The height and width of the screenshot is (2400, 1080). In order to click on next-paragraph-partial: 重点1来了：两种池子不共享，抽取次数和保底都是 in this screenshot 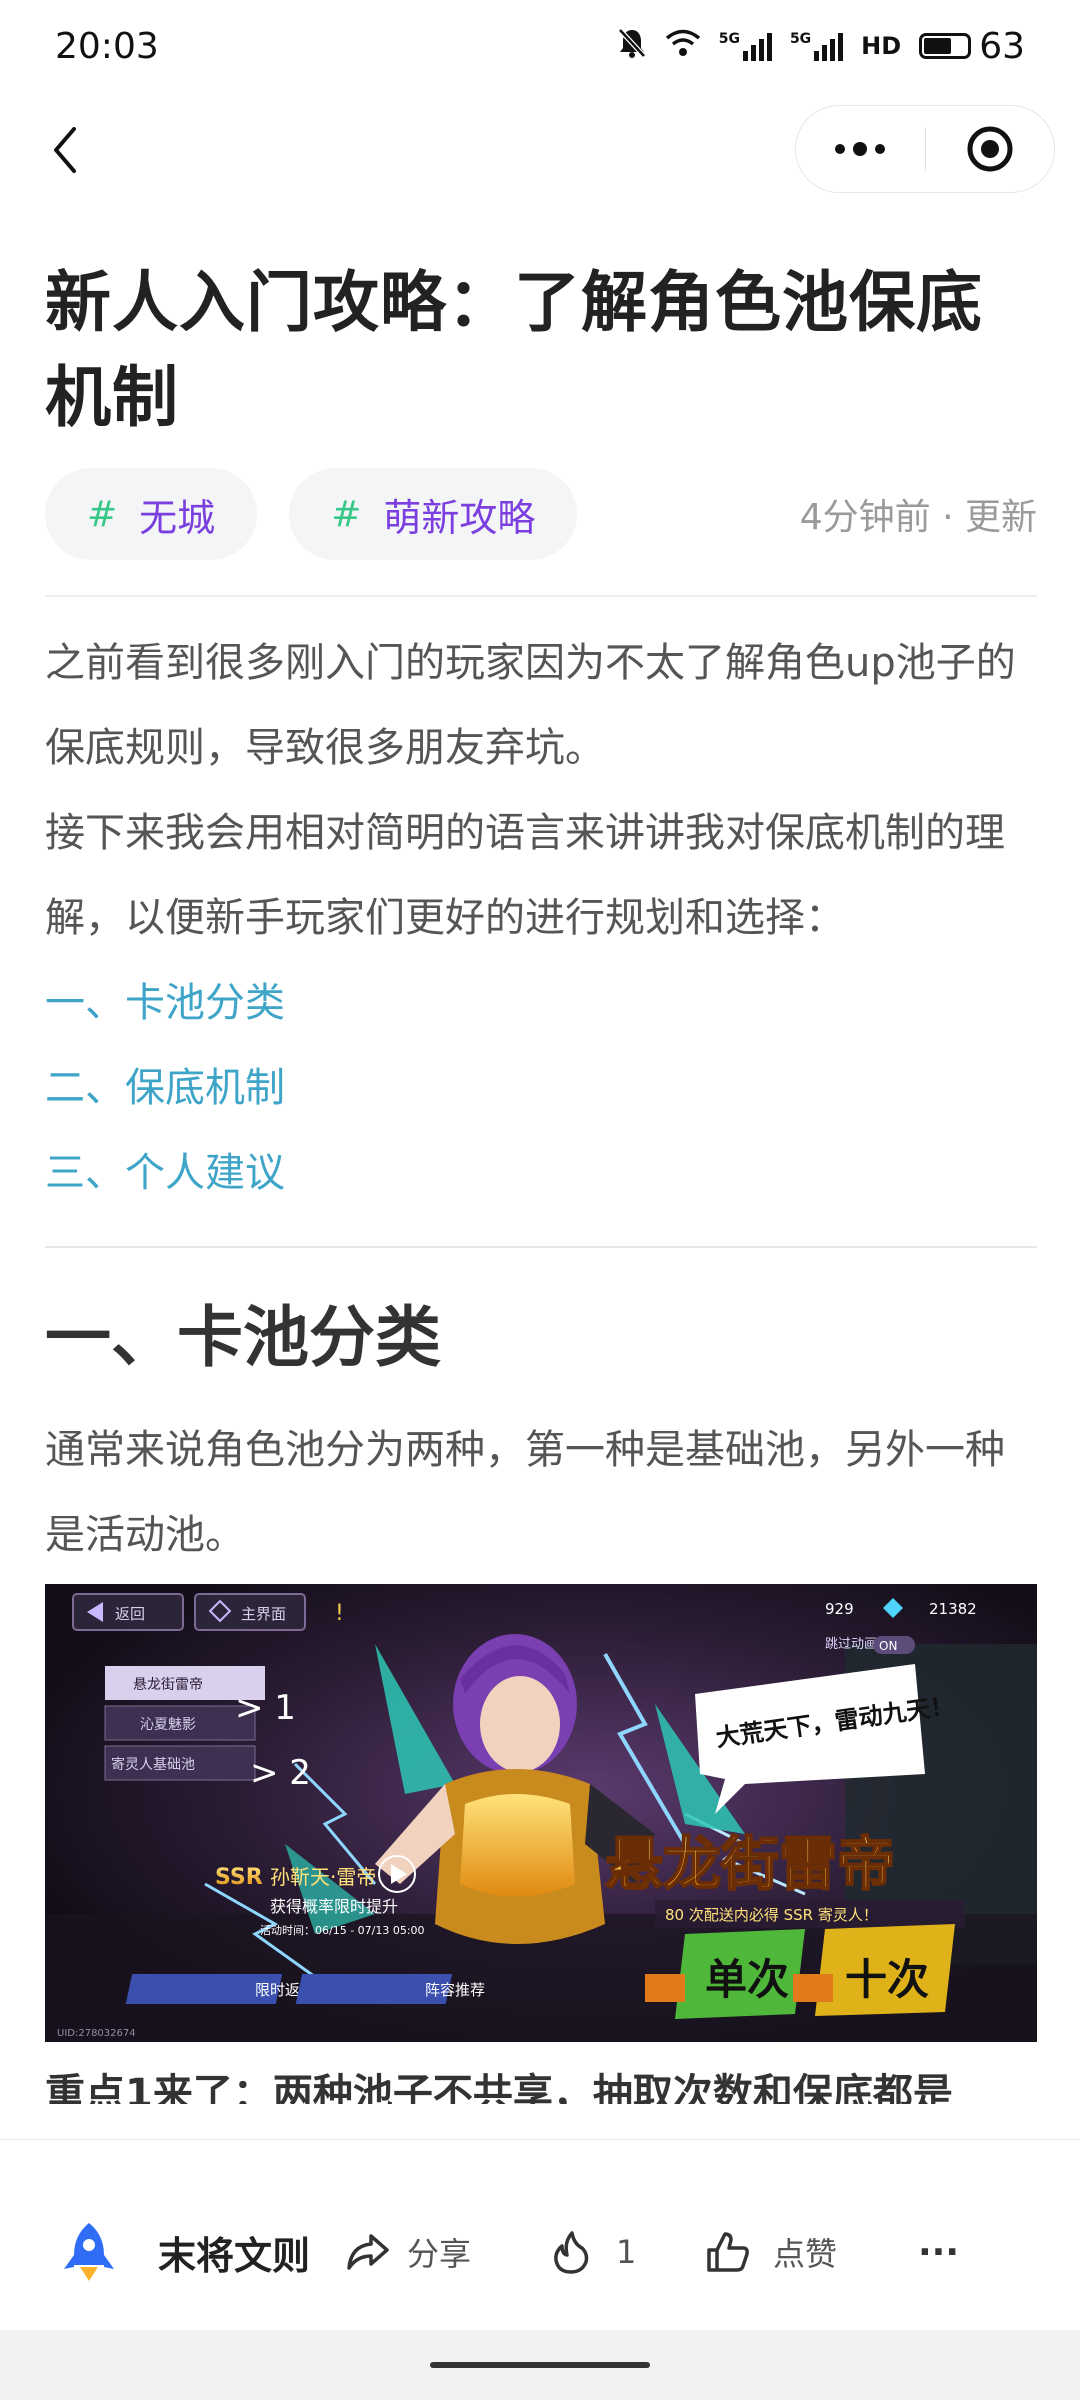, I will do `click(499, 2087)`.